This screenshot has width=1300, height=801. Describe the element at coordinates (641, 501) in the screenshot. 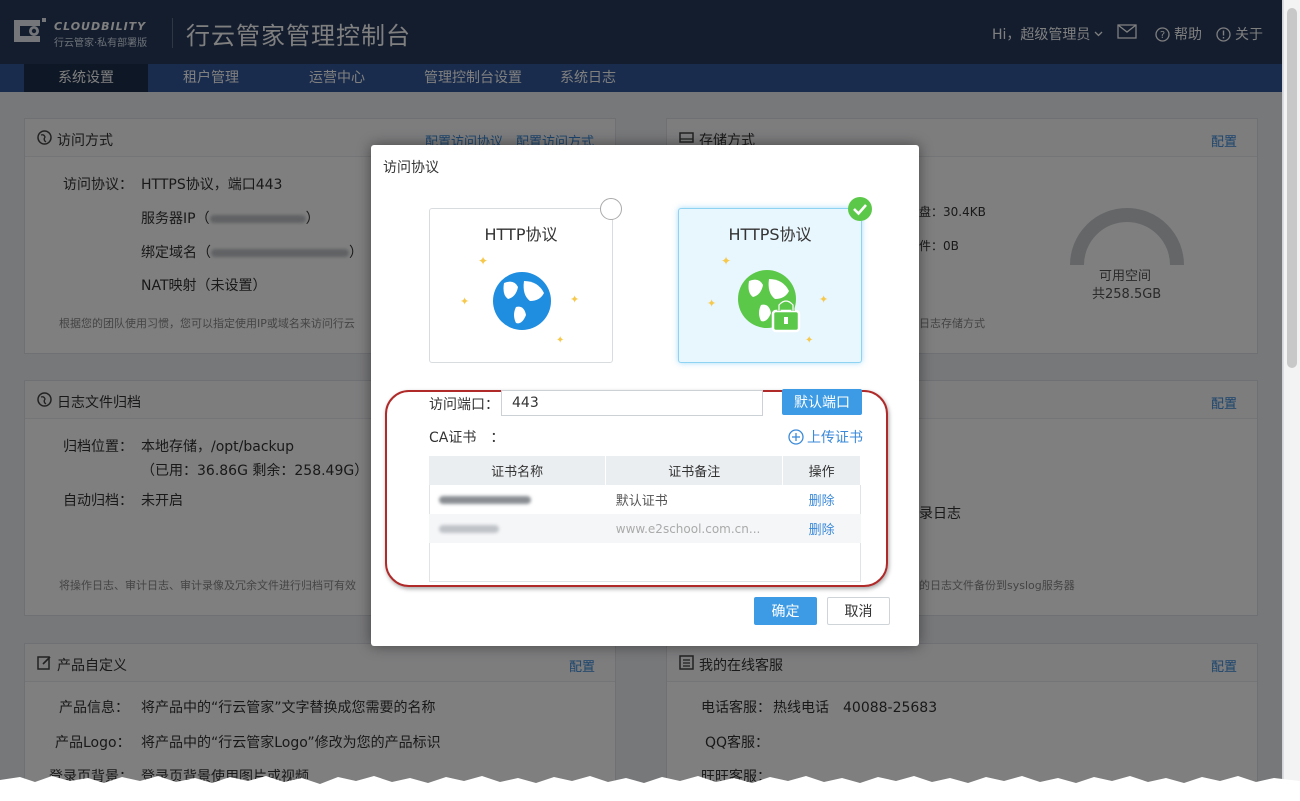

I see `cert-remark-cell: 默认证书` at that location.